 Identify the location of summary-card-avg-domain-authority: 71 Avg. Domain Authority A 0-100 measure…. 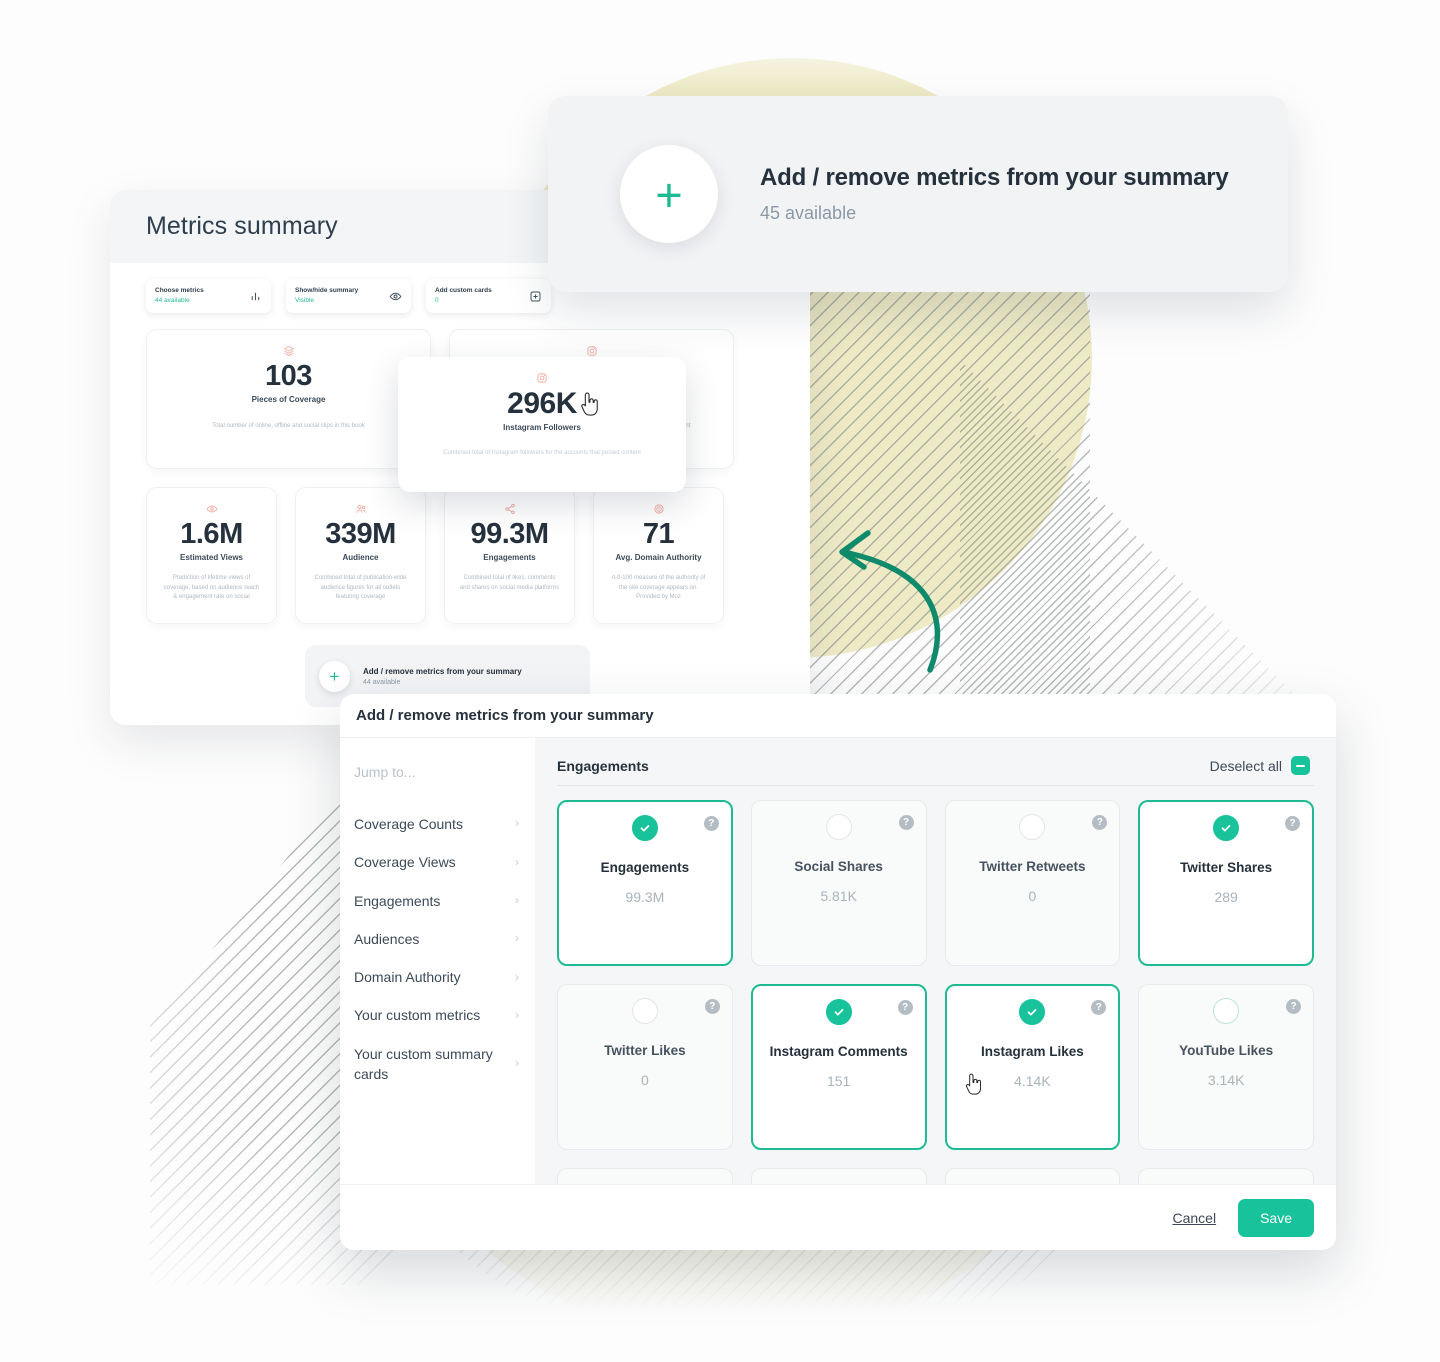
(658, 555).